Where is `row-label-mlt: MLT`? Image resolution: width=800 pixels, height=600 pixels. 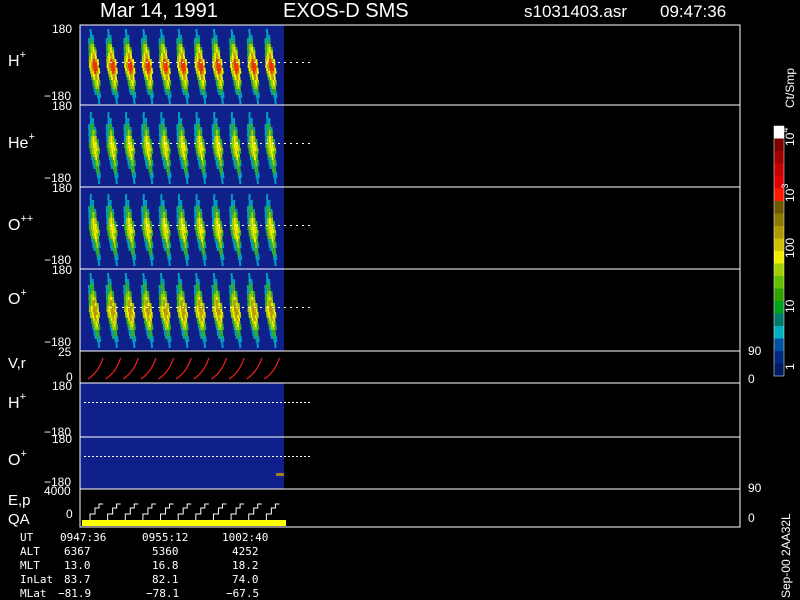
row-label-mlt: MLT is located at coordinates (30, 565).